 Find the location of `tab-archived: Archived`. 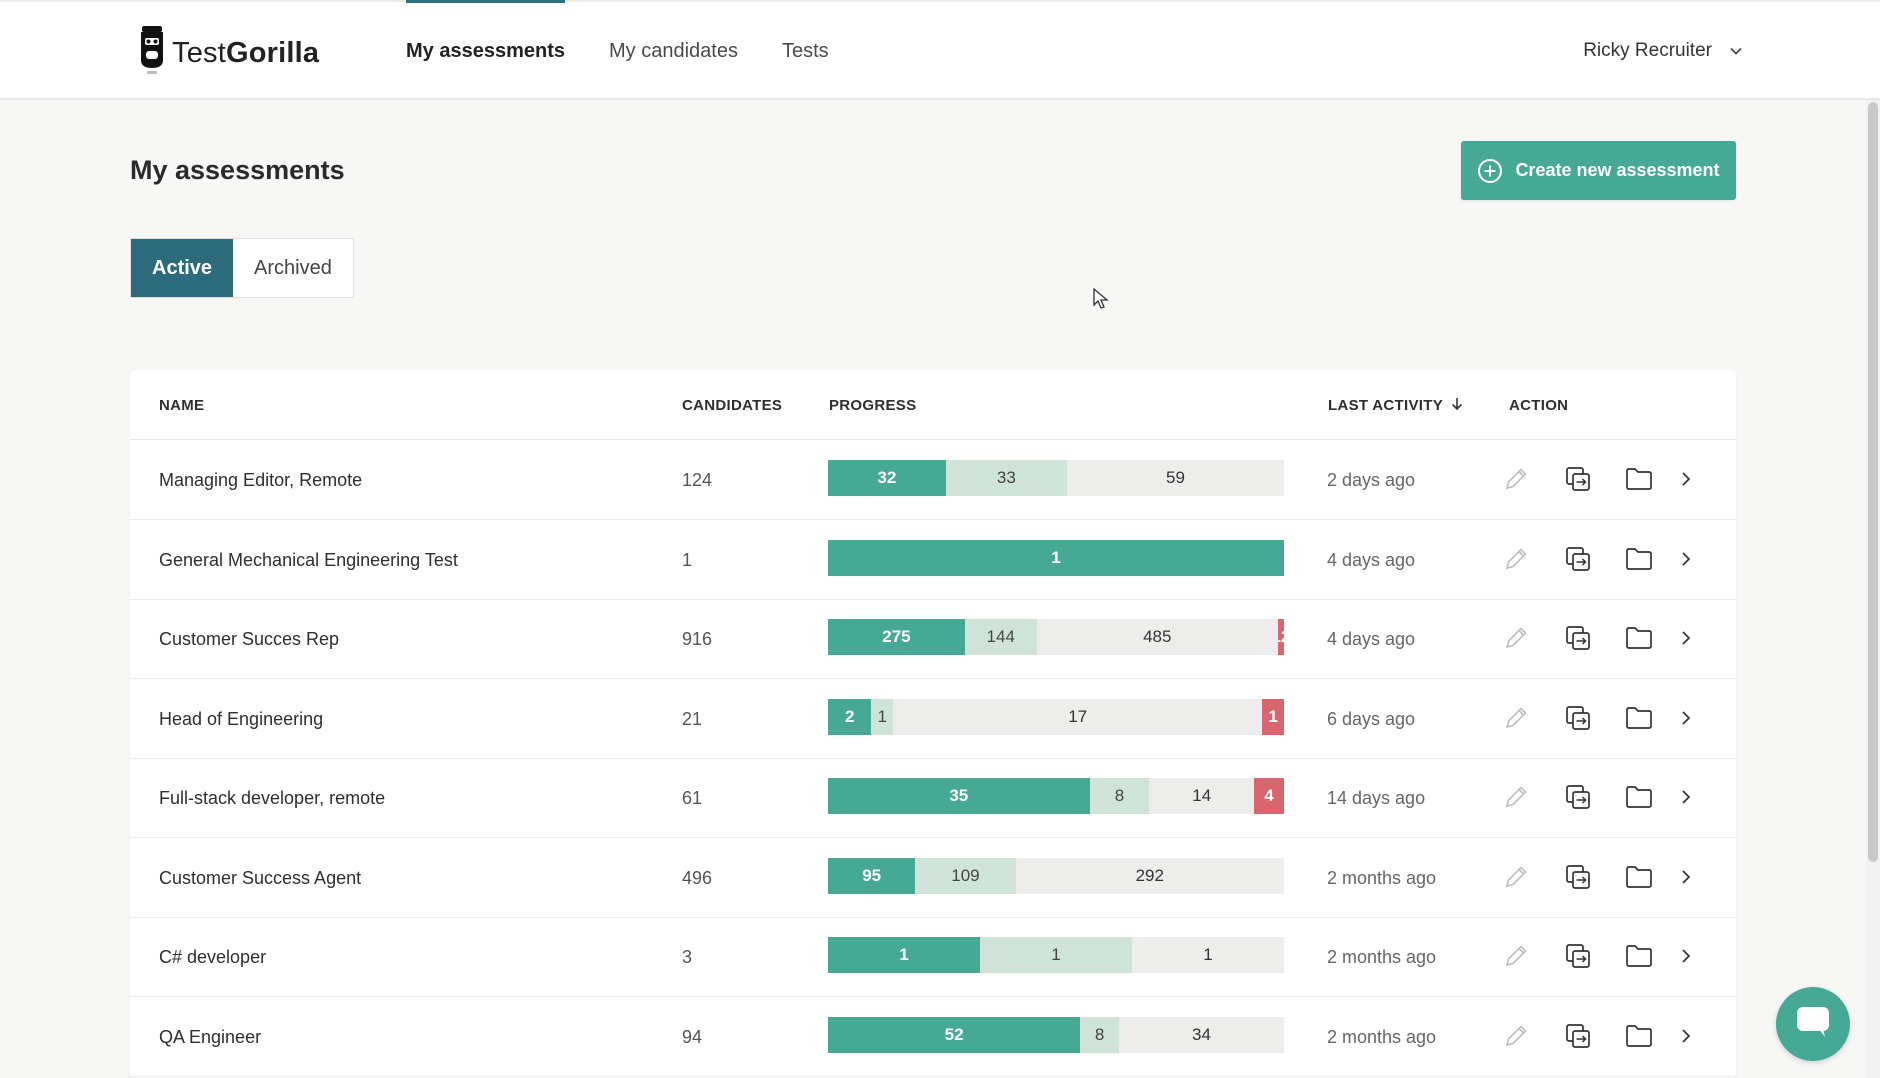

tab-archived: Archived is located at coordinates (293, 268).